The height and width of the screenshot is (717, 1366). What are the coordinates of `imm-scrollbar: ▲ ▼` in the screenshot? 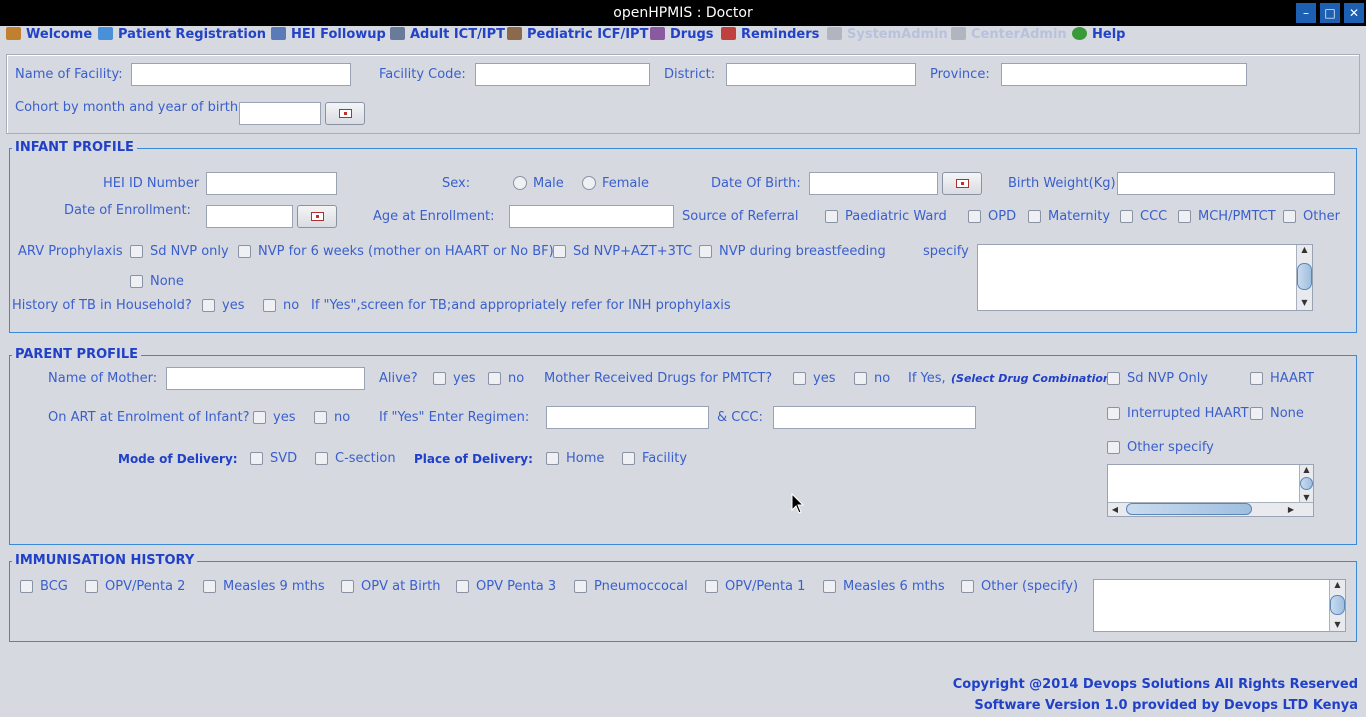 It's located at (1337, 605).